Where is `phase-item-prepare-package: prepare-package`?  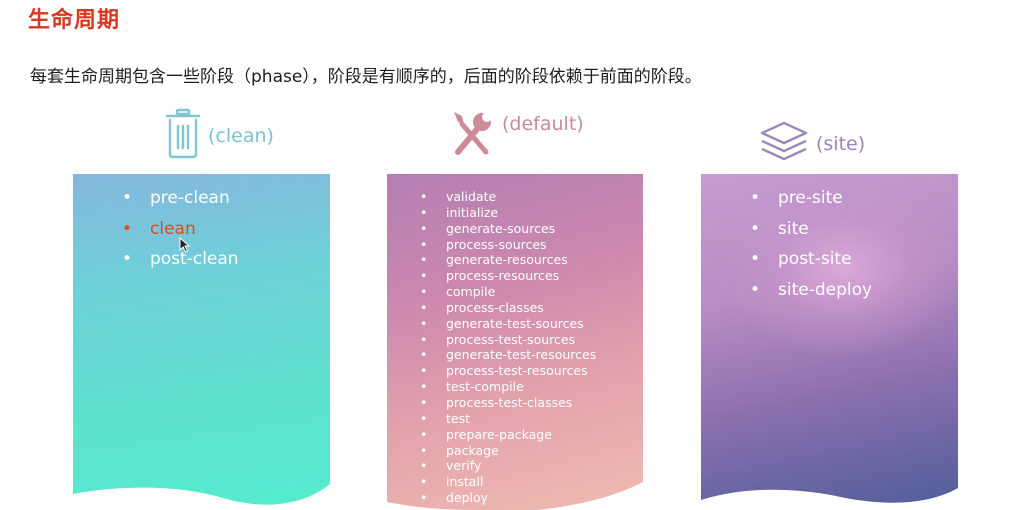 phase-item-prepare-package: prepare-package is located at coordinates (508, 435).